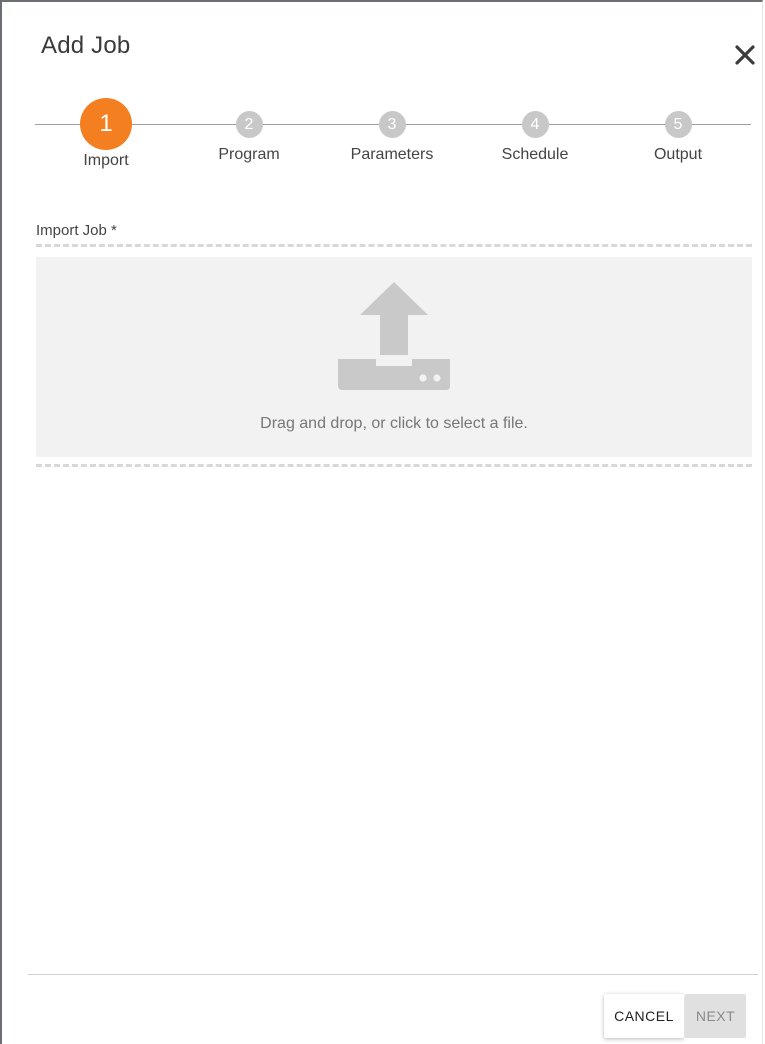 The width and height of the screenshot is (765, 1044). What do you see at coordinates (394, 336) in the screenshot?
I see `upload-icon` at bounding box center [394, 336].